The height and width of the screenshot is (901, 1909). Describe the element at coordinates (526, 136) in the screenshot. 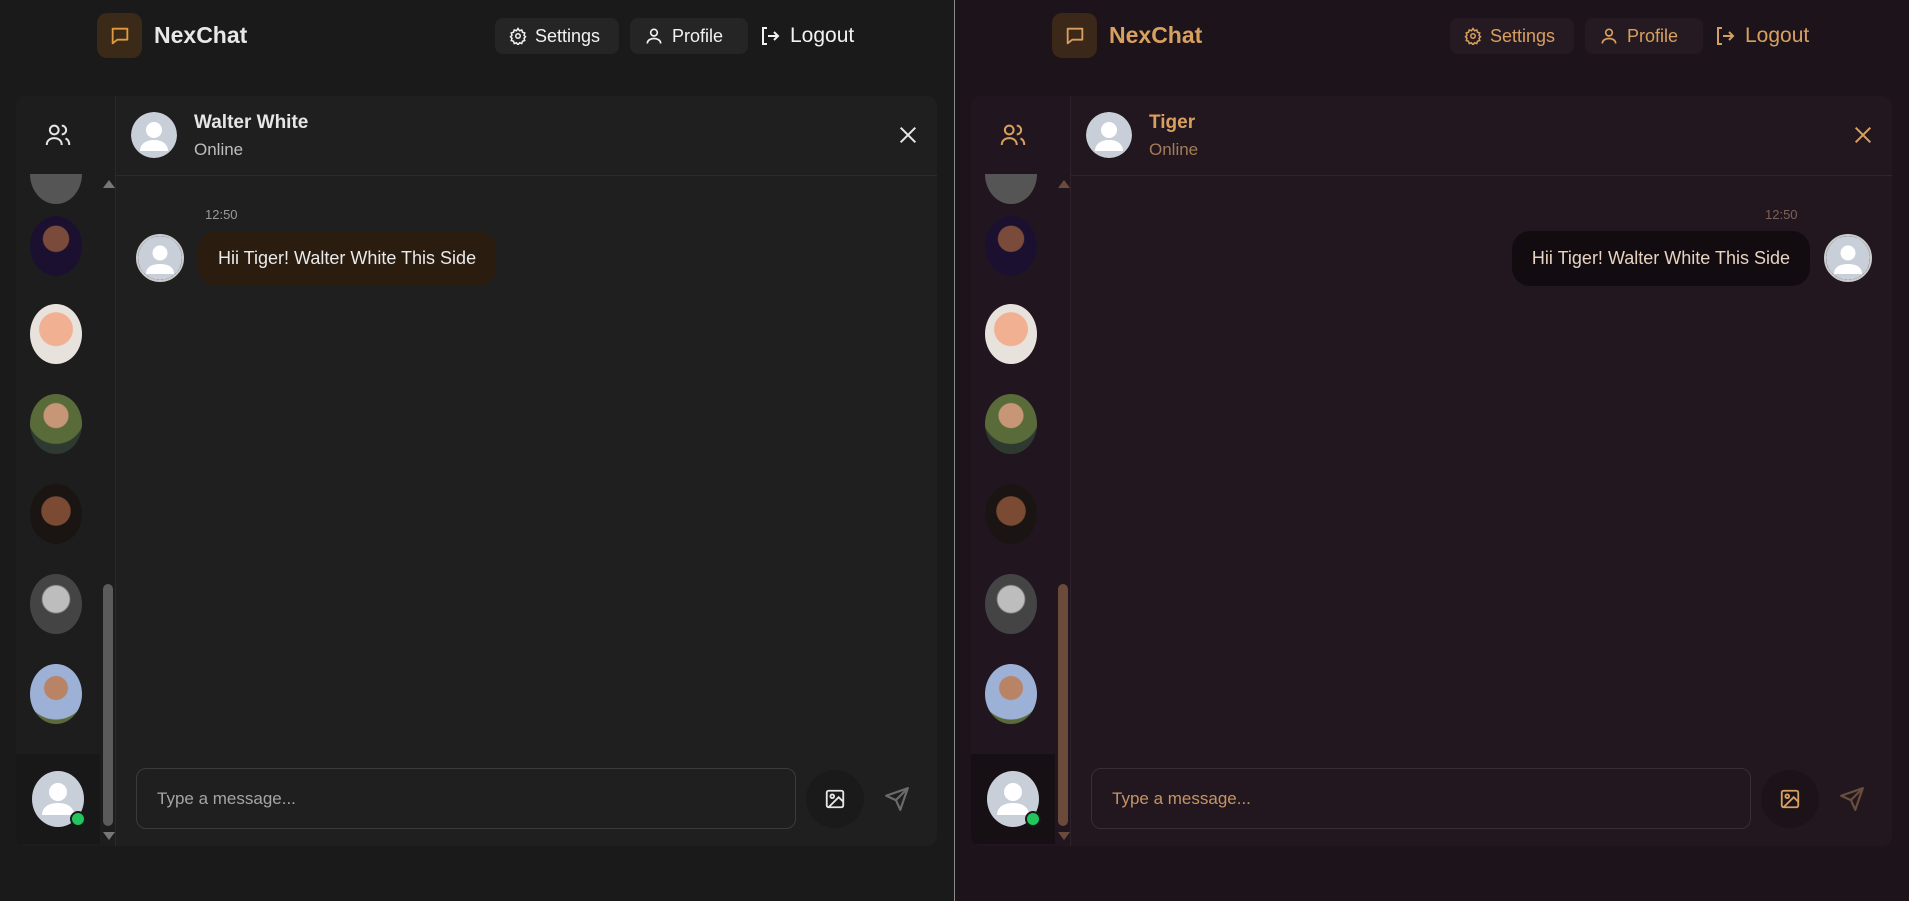

I see `chat-header: Walter White Online` at that location.